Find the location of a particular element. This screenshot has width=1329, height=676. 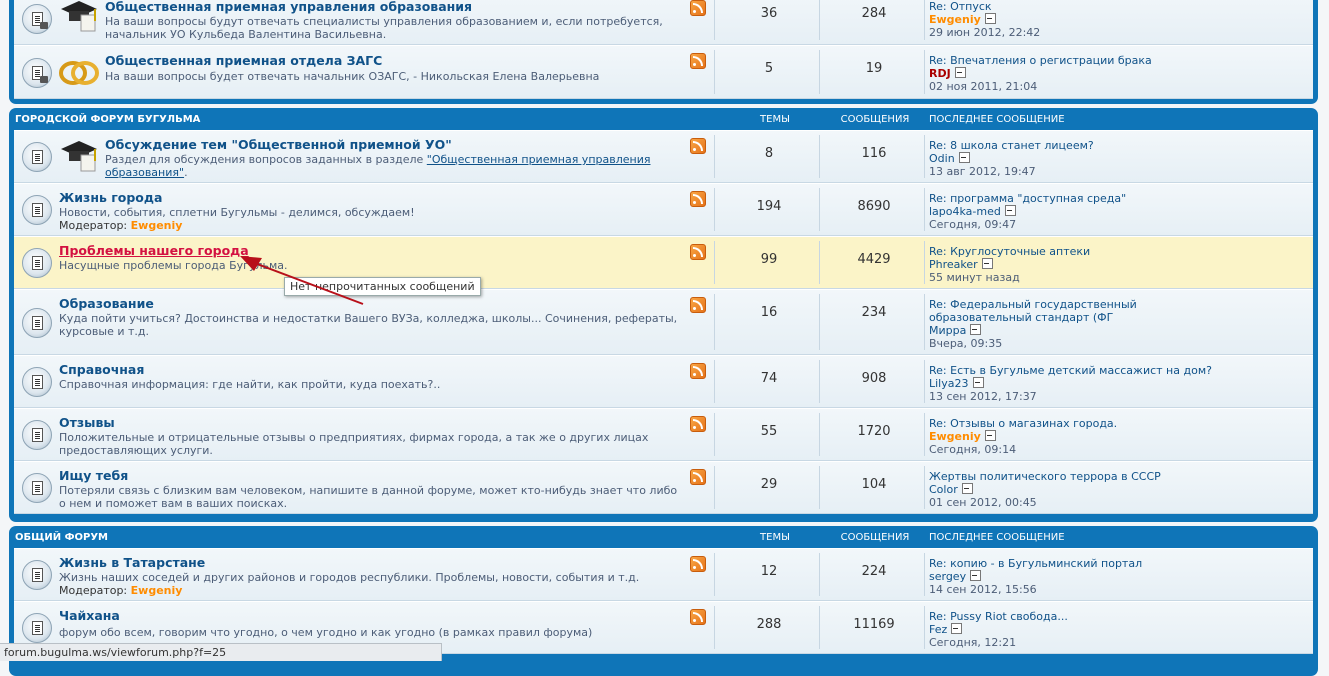

browser-status-url: forum.bugulma.ws/viewforum.php?f=25 is located at coordinates (221, 652).